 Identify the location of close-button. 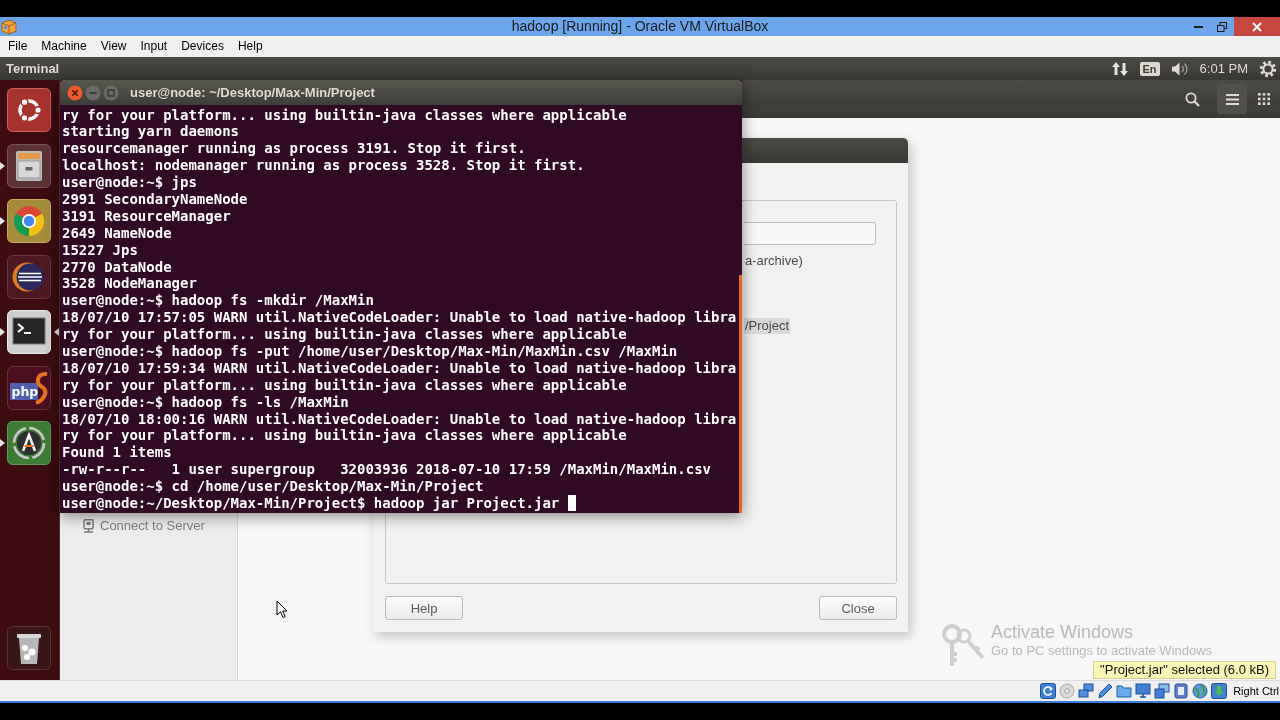
(1257, 26).